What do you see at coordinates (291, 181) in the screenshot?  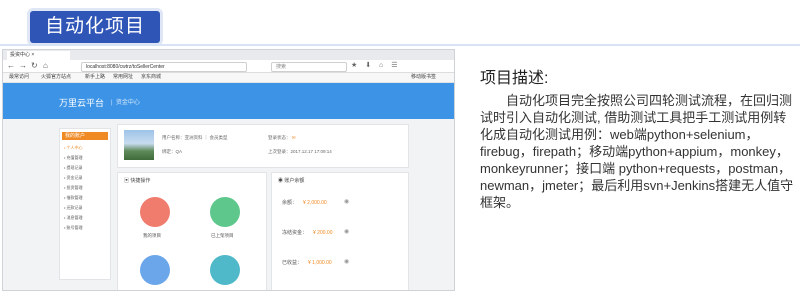 I see `account-title: ◉ 账户余额` at bounding box center [291, 181].